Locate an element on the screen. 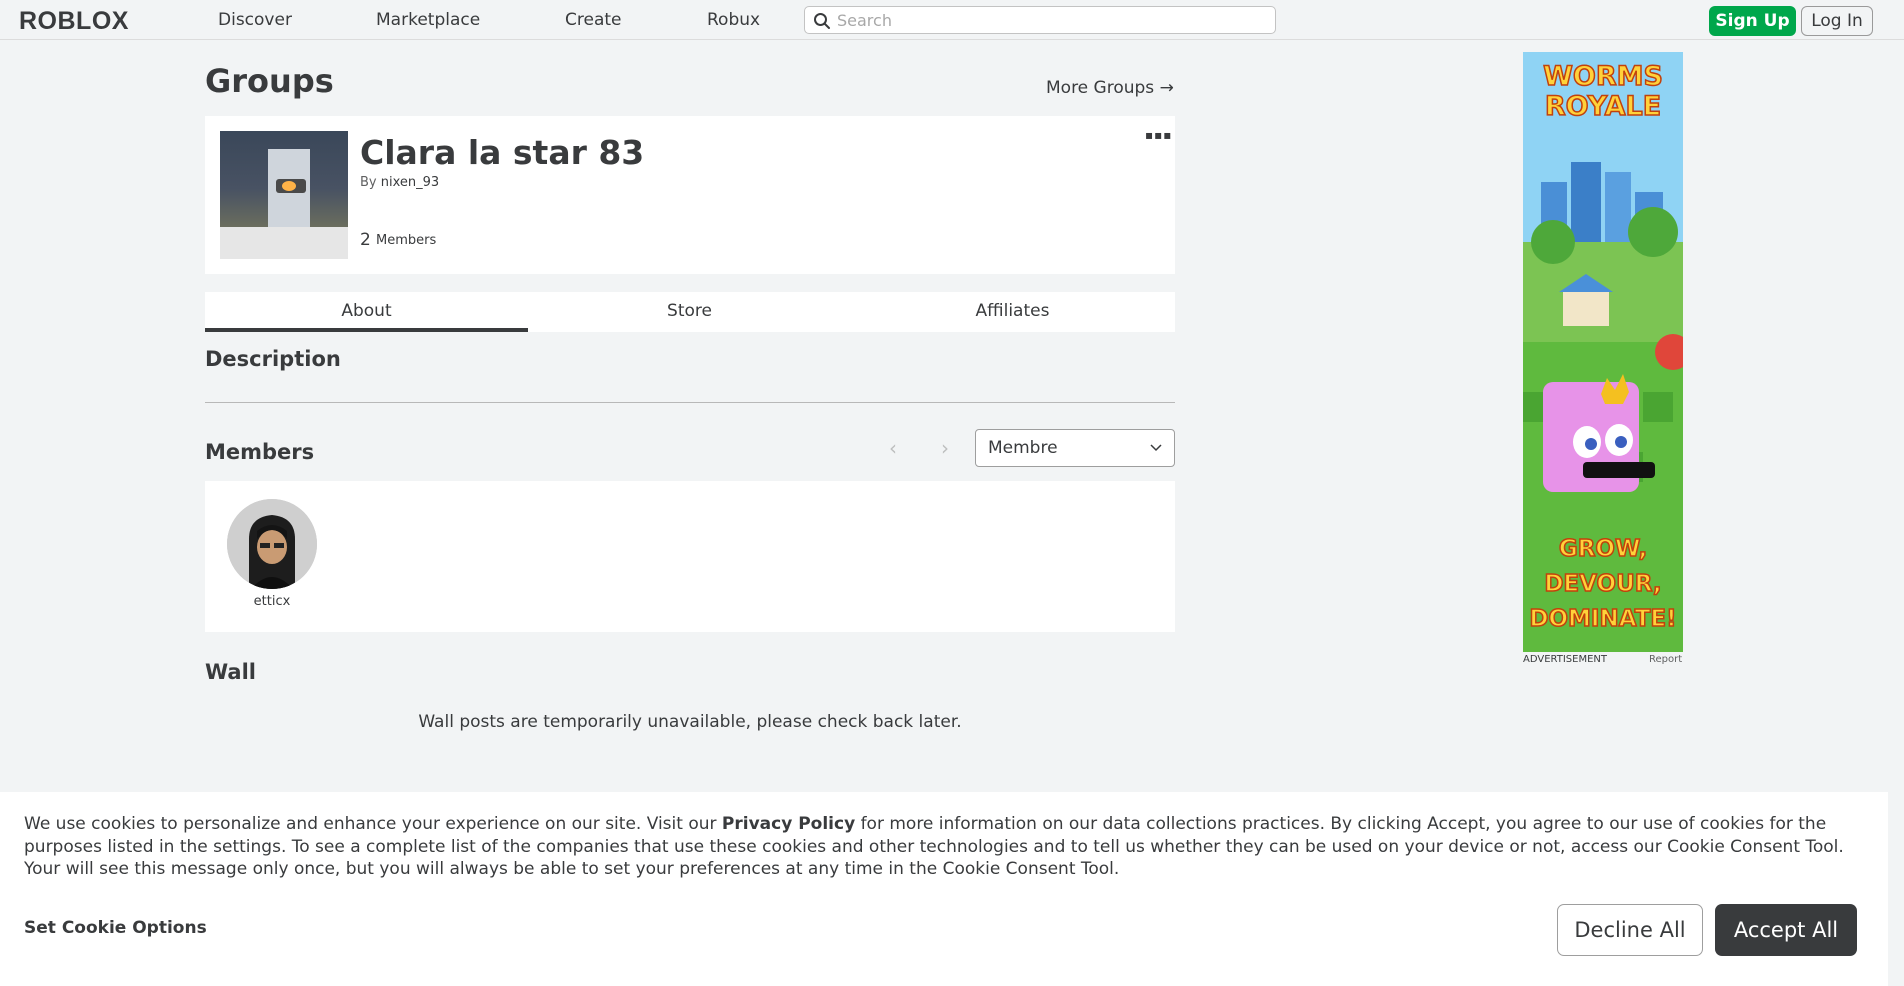 The width and height of the screenshot is (1904, 986). ad-title-line2: ROYALE is located at coordinates (1603, 107).